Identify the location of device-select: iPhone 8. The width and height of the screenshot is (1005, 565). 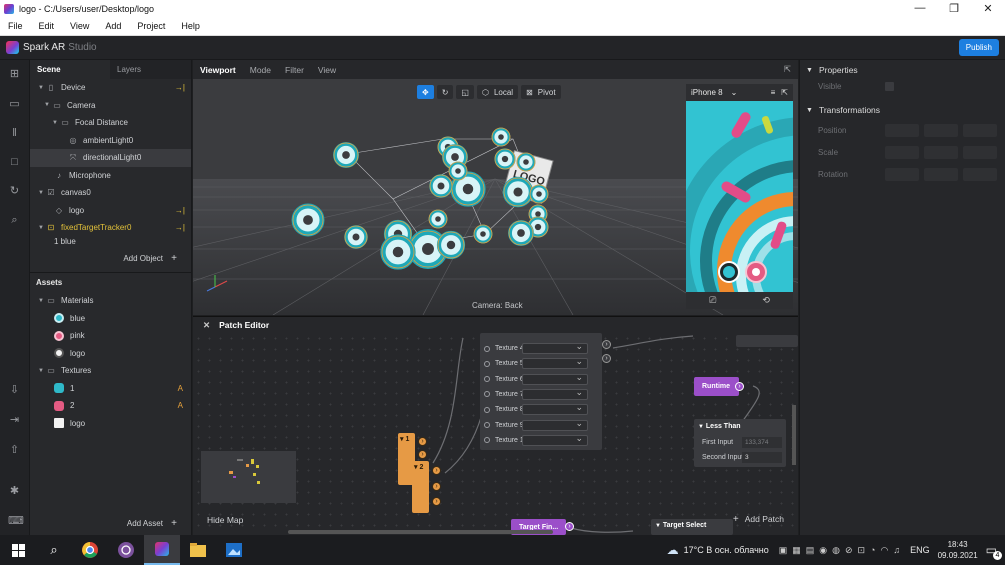
(707, 92).